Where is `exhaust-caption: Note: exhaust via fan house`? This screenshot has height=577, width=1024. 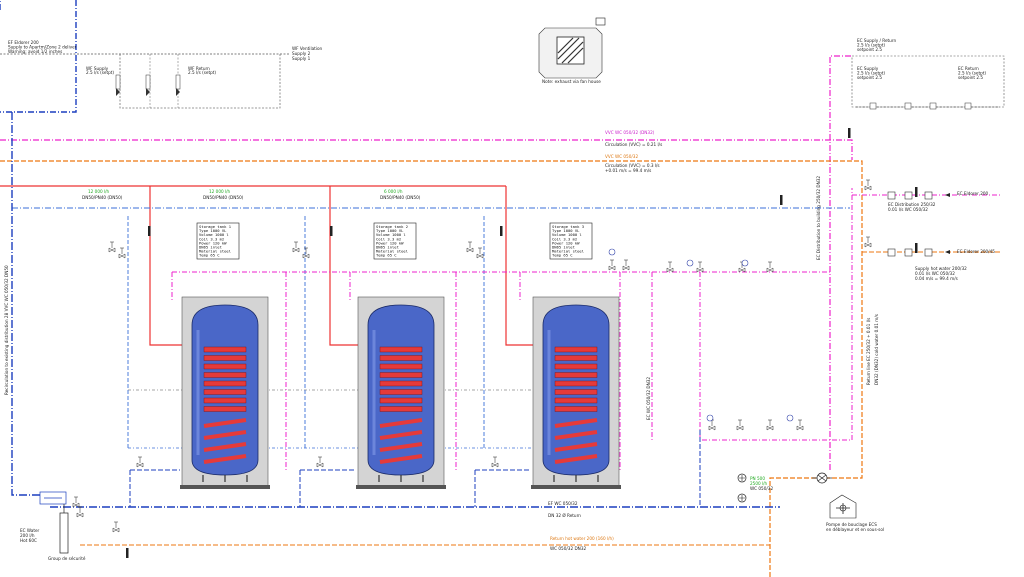
exhaust-caption: Note: exhaust via fan house is located at coordinates (571, 81).